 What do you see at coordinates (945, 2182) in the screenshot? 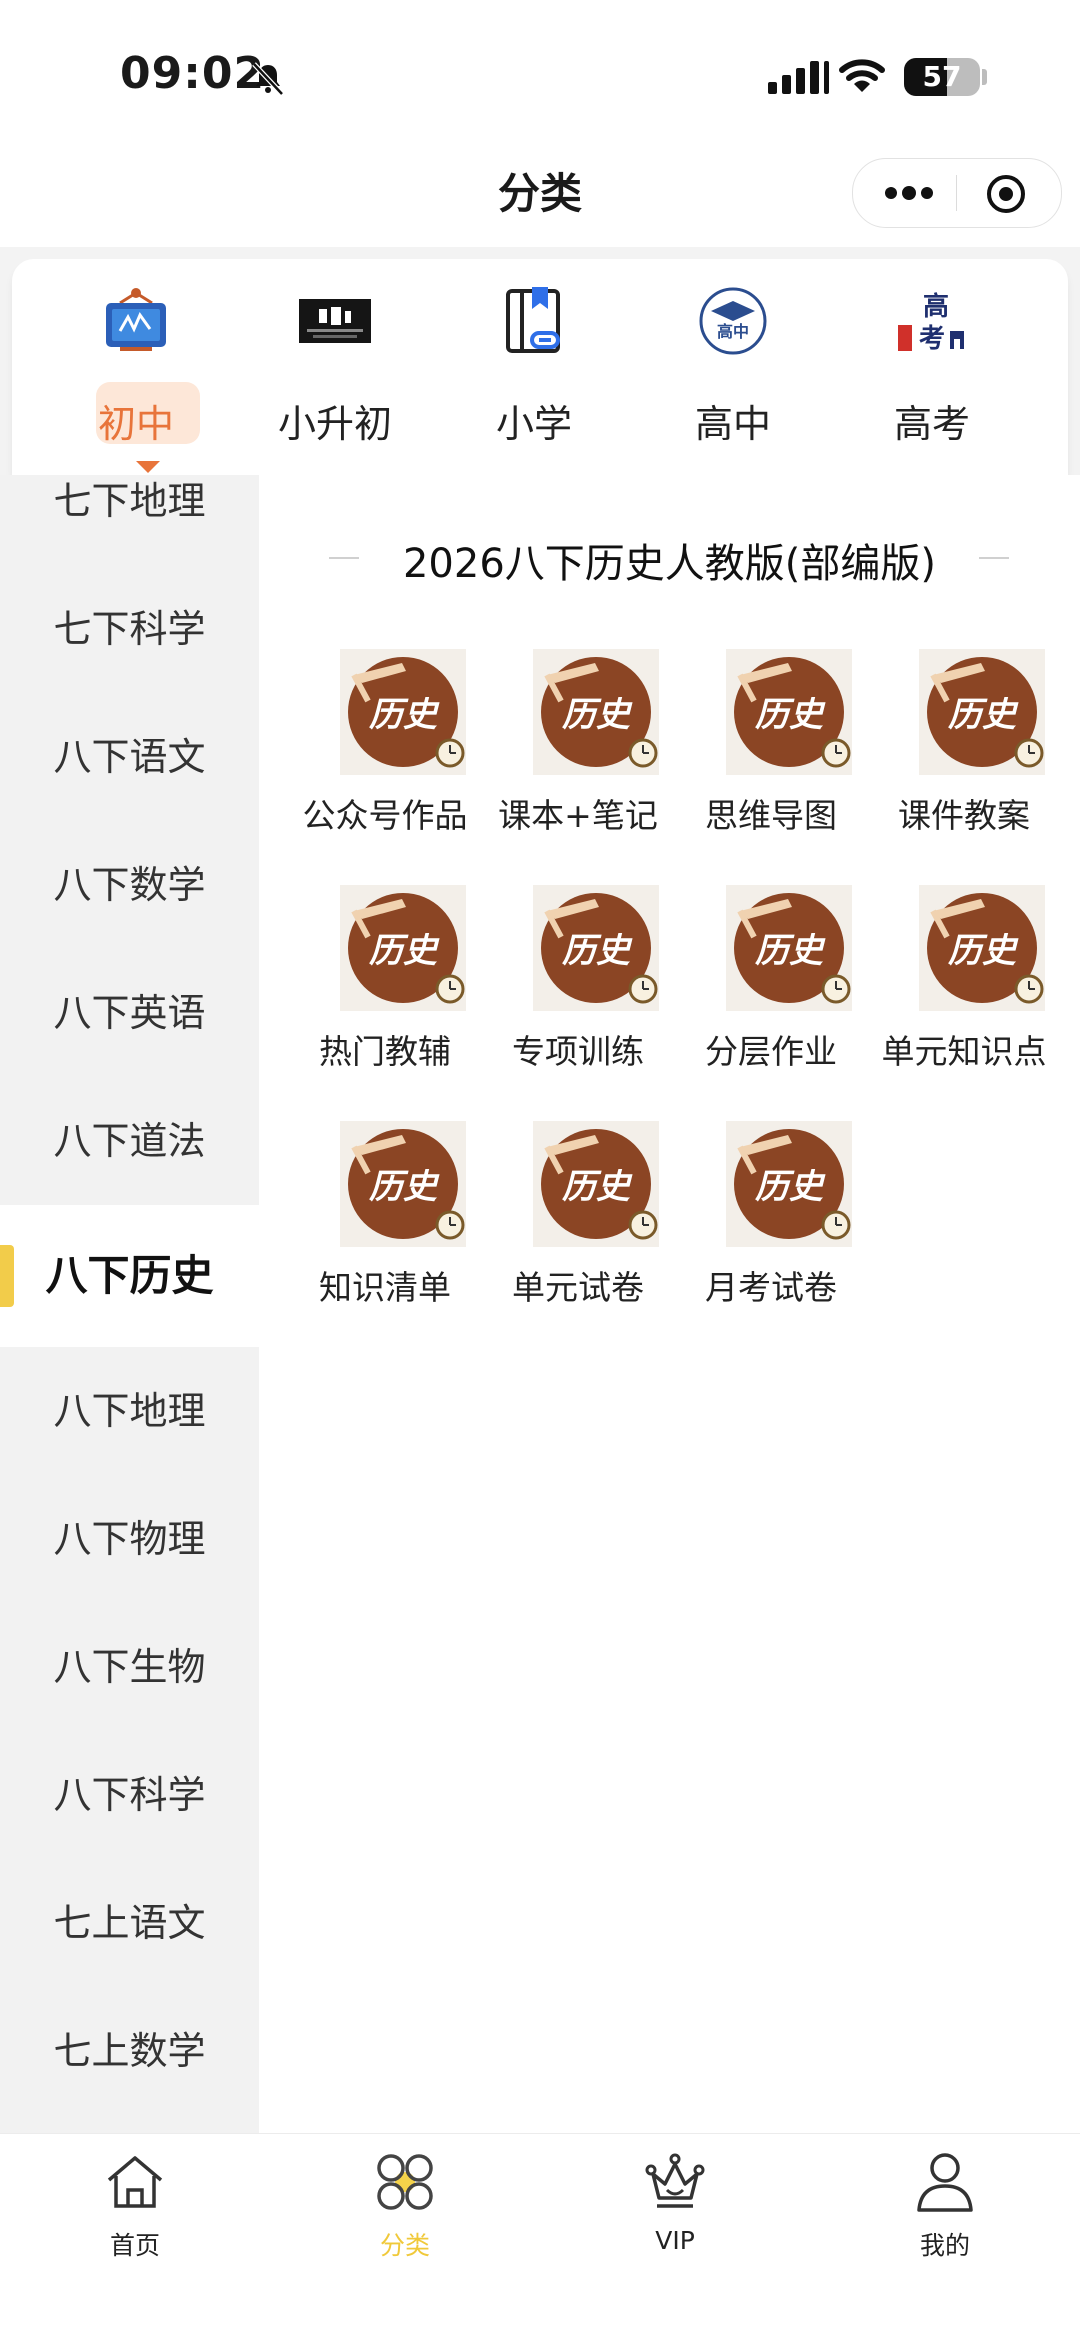
I see `user-icon` at bounding box center [945, 2182].